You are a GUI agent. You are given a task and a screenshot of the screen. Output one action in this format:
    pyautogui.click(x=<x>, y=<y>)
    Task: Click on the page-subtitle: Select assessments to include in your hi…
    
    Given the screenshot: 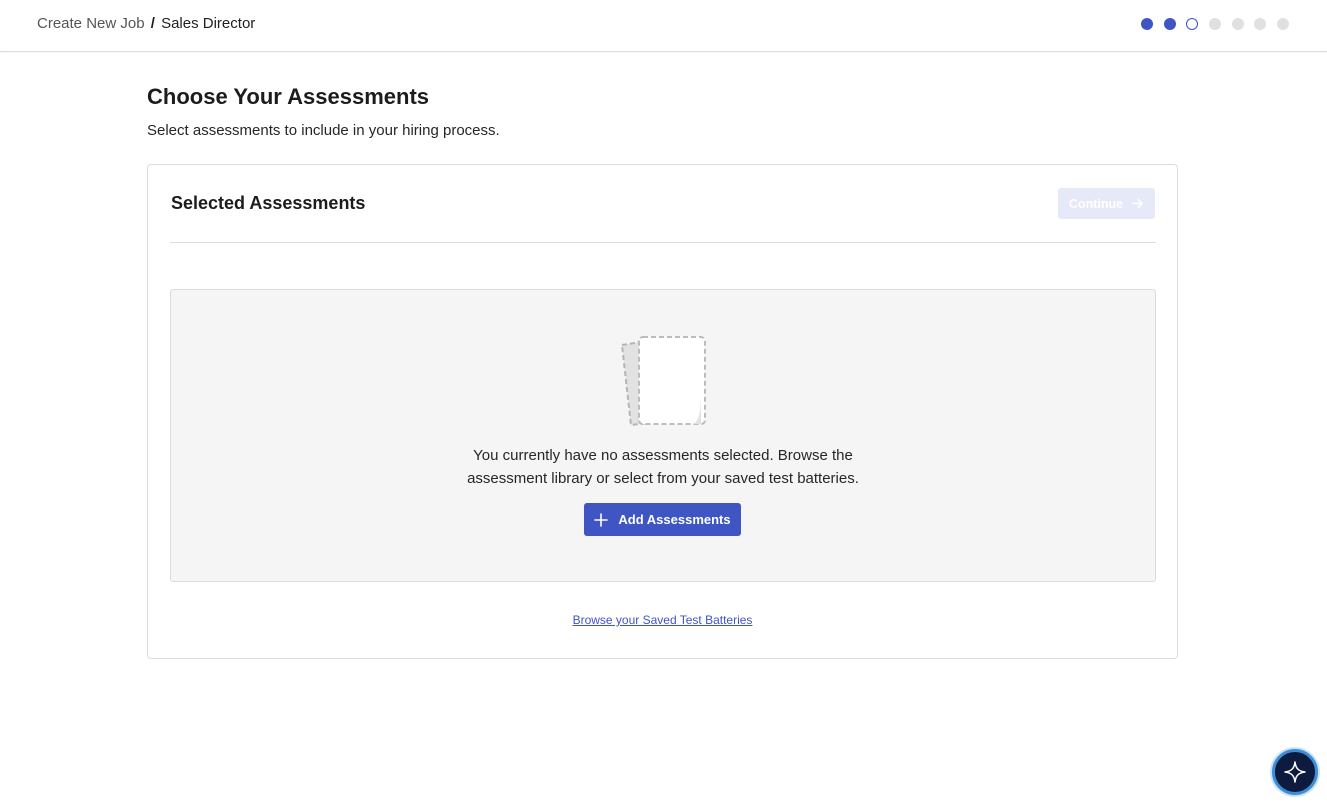 What is the action you would take?
    pyautogui.click(x=323, y=130)
    